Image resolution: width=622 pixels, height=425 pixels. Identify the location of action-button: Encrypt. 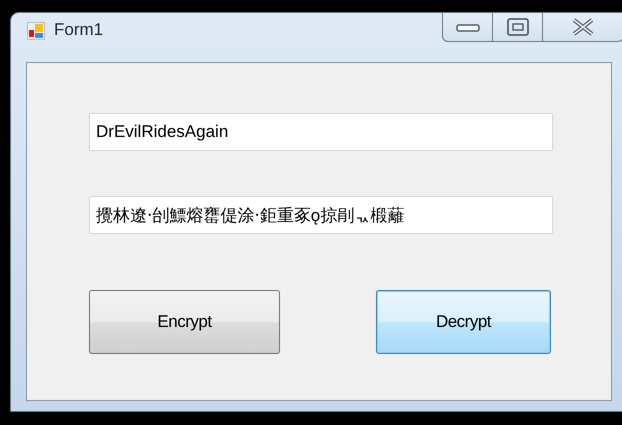
(184, 322).